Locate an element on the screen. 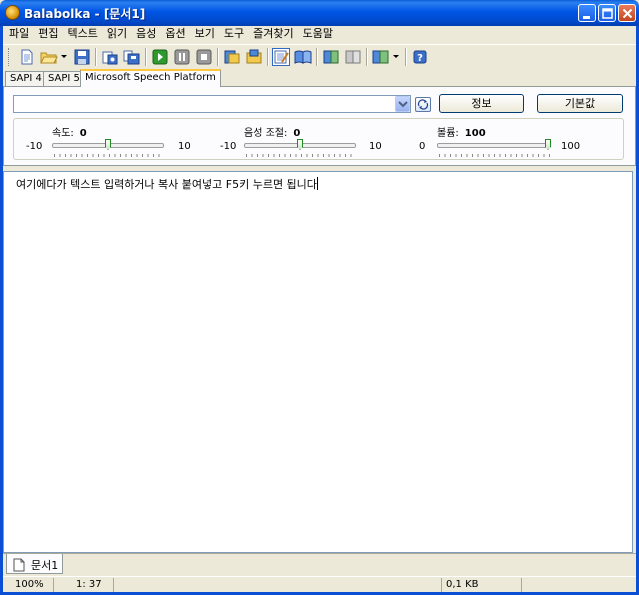 This screenshot has width=639, height=595. voice-info-button: 정보 is located at coordinates (481, 103).